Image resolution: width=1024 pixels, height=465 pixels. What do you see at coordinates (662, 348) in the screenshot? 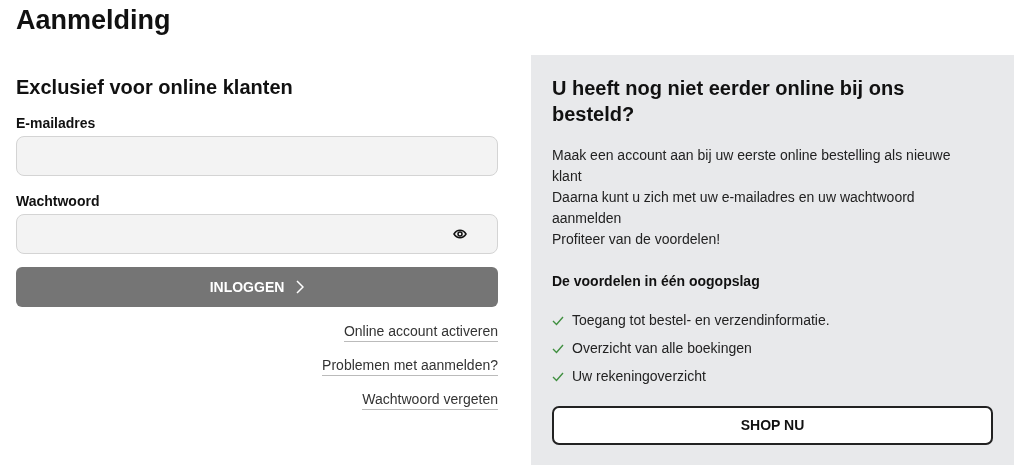
I see `benefit-text: Overzicht van alle boekingen` at bounding box center [662, 348].